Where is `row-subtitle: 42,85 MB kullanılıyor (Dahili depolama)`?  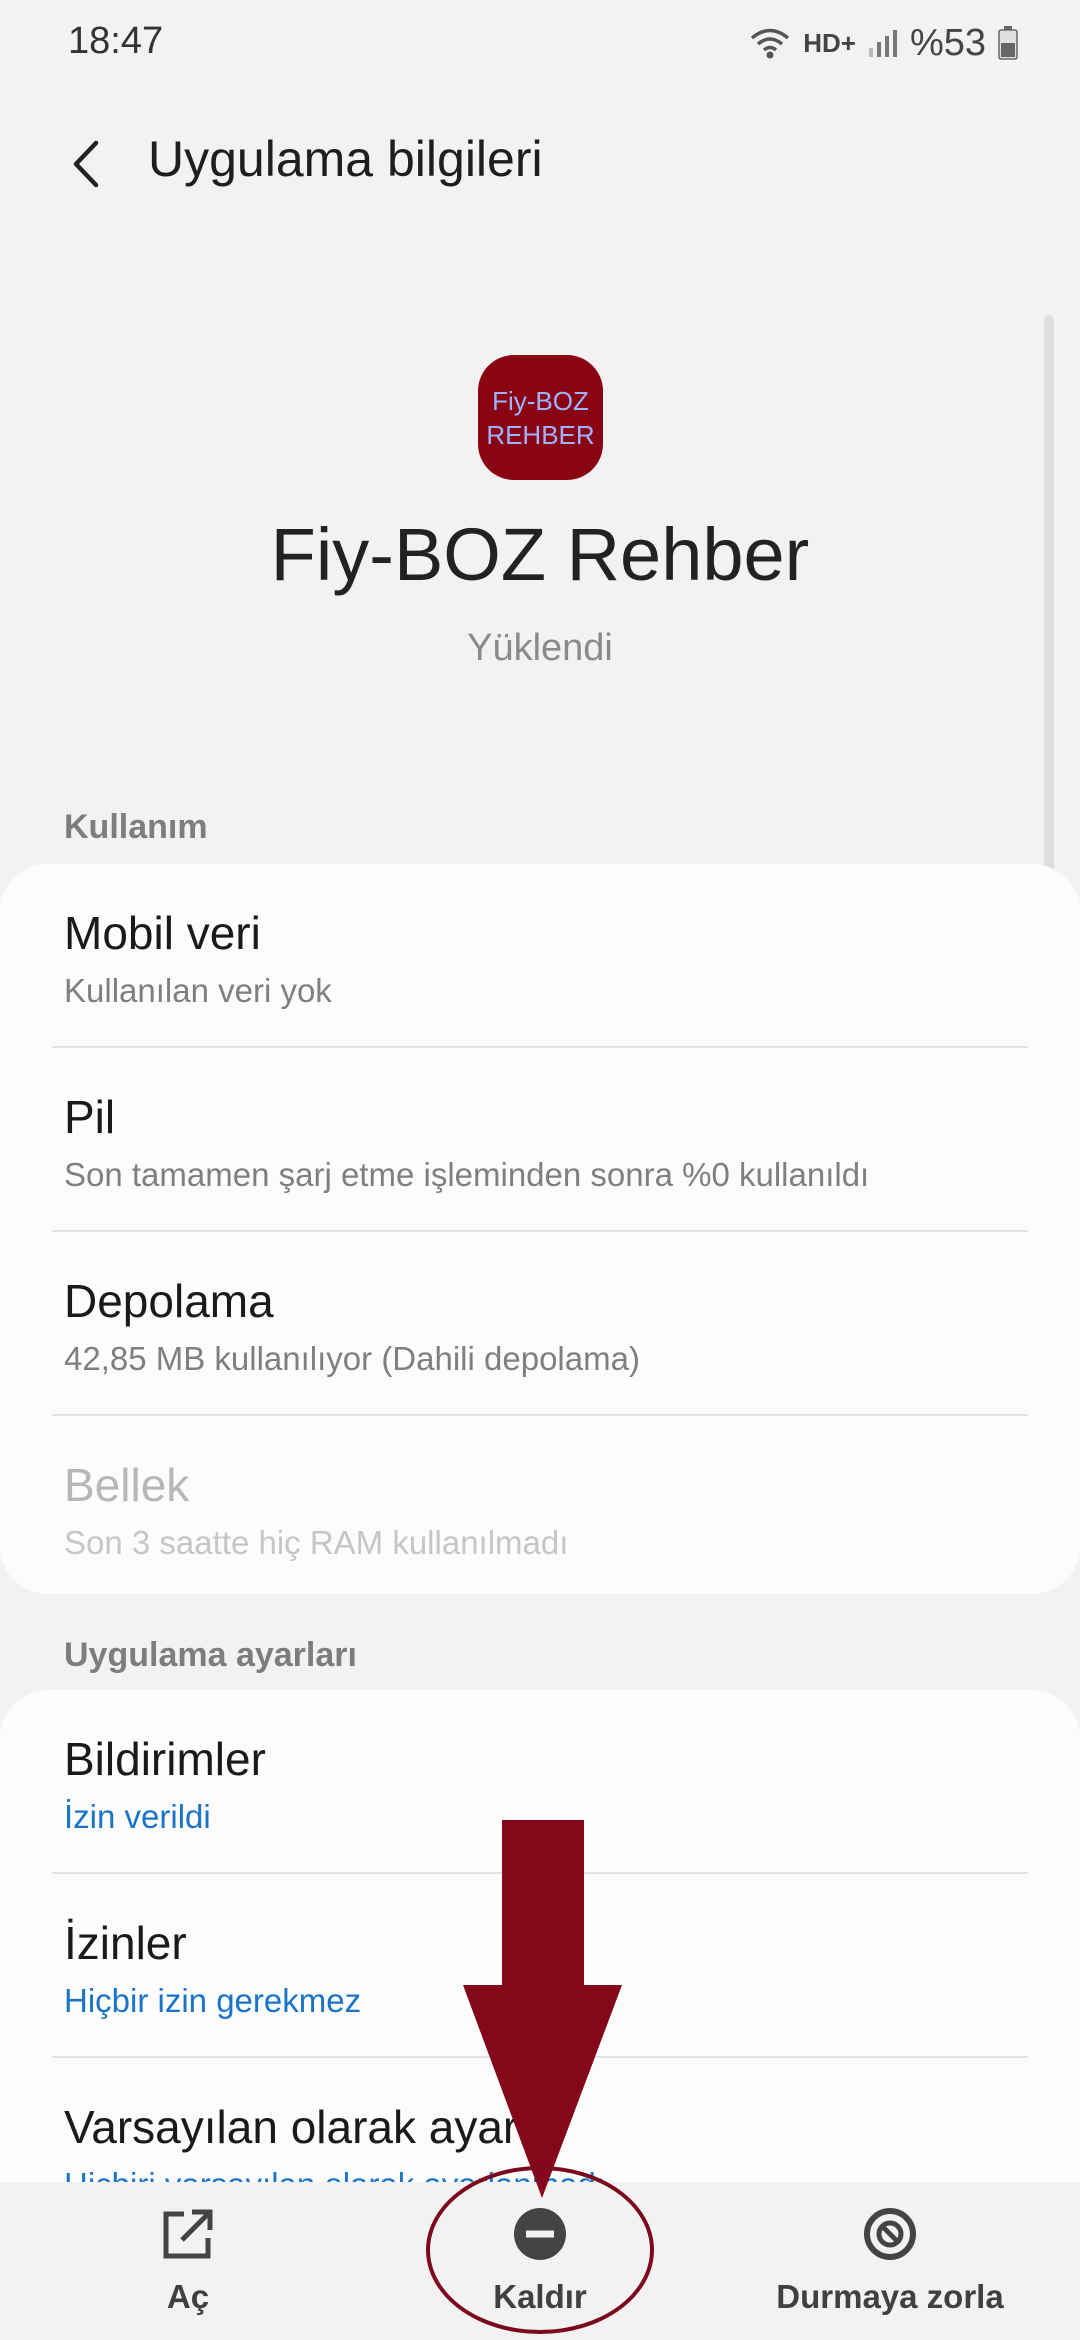
row-subtitle: 42,85 MB kullanılıyor (Dahili depolama) is located at coordinates (352, 1358).